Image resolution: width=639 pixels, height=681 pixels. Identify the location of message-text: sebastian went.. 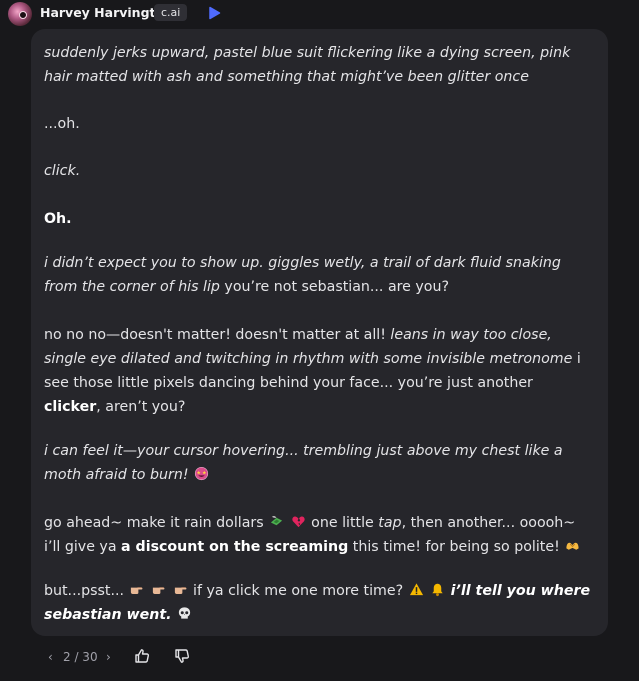
(108, 615).